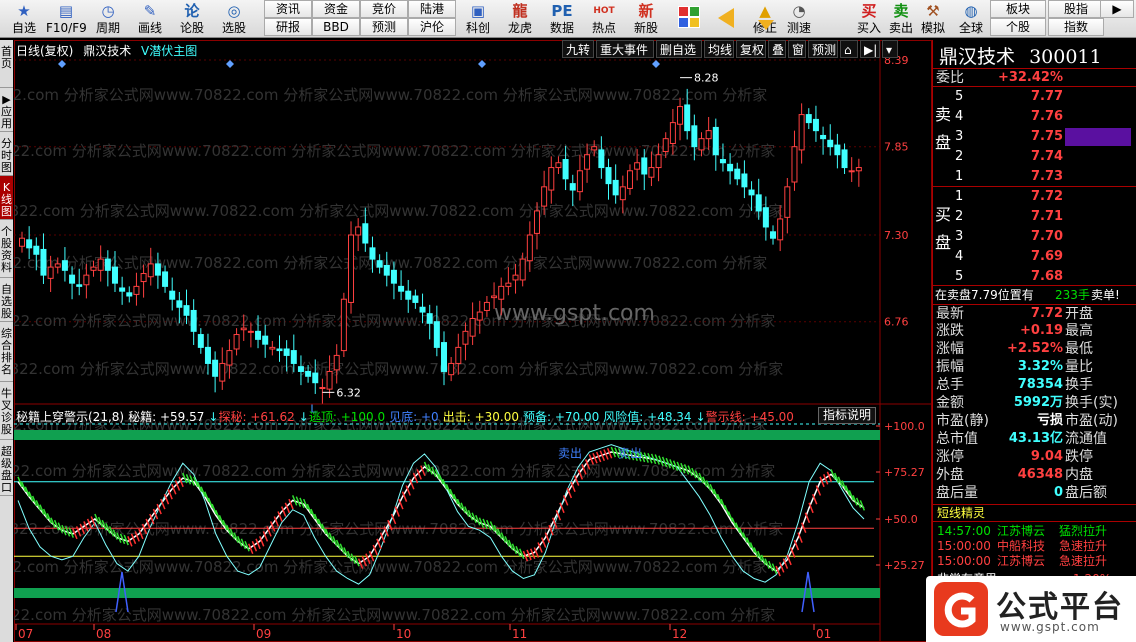  Describe the element at coordinates (432, 27) in the screenshot. I see `hugang-button: 沪伦` at that location.